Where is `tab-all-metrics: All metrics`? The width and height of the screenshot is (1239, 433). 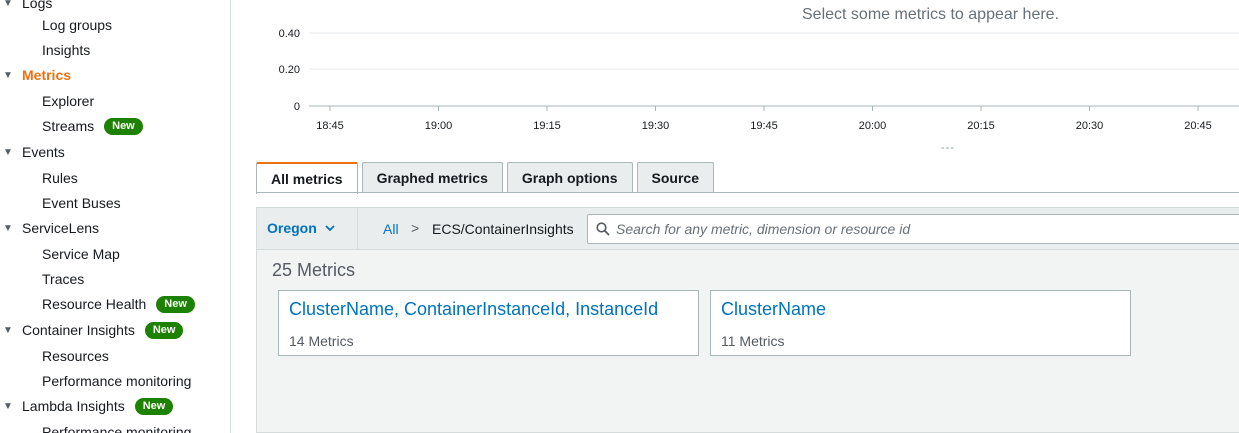
tab-all-metrics: All metrics is located at coordinates (307, 178).